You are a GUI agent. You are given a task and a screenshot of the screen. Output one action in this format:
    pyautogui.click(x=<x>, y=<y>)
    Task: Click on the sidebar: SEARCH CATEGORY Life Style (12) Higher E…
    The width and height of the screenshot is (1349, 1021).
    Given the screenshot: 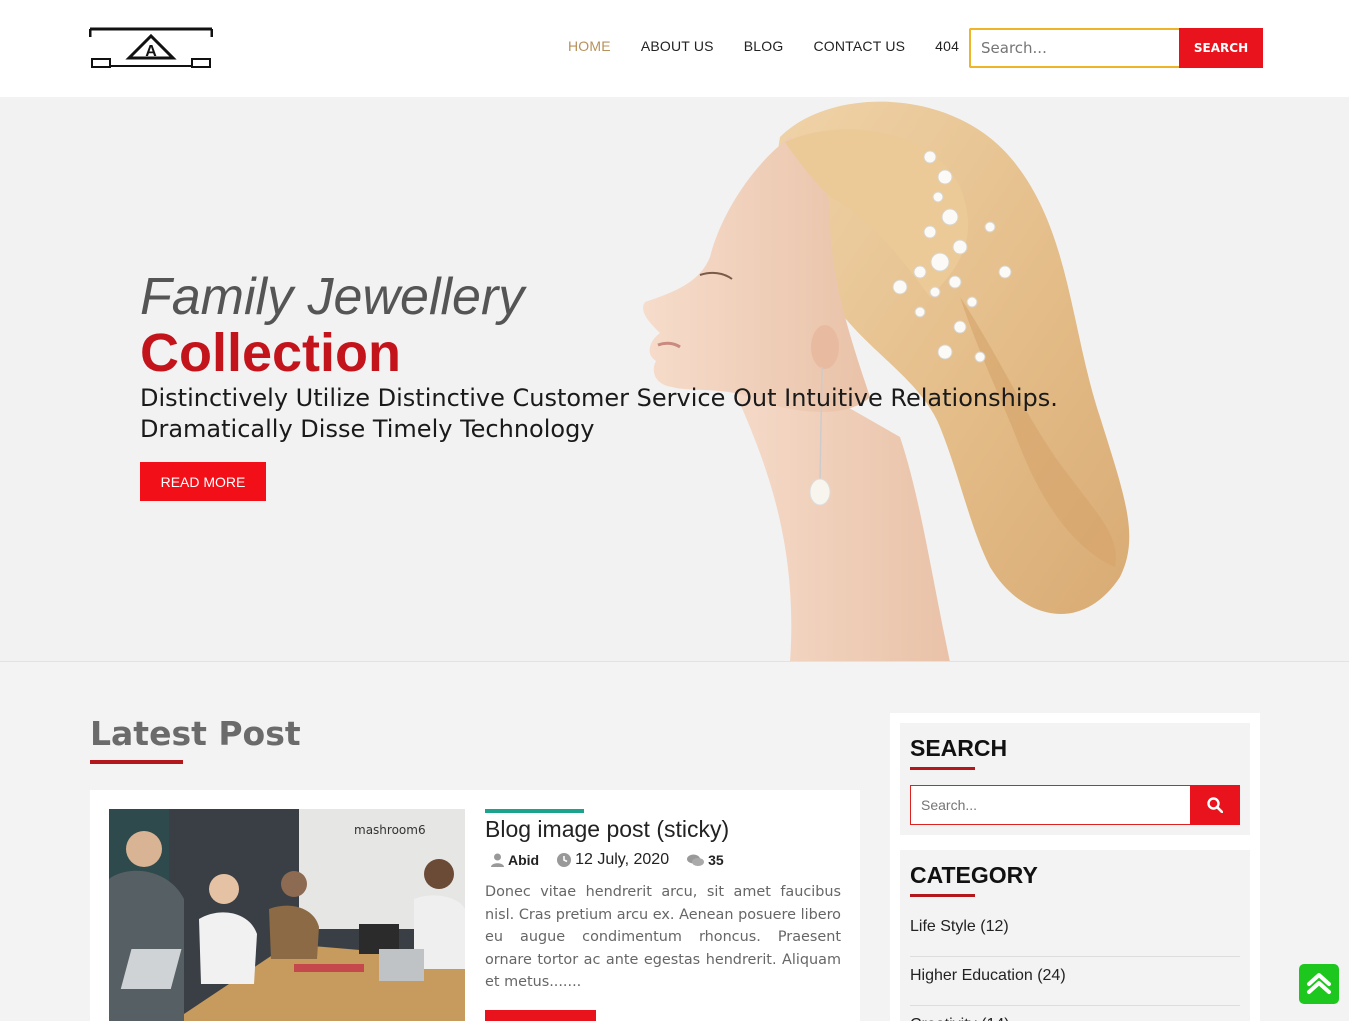 What is the action you would take?
    pyautogui.click(x=1075, y=867)
    